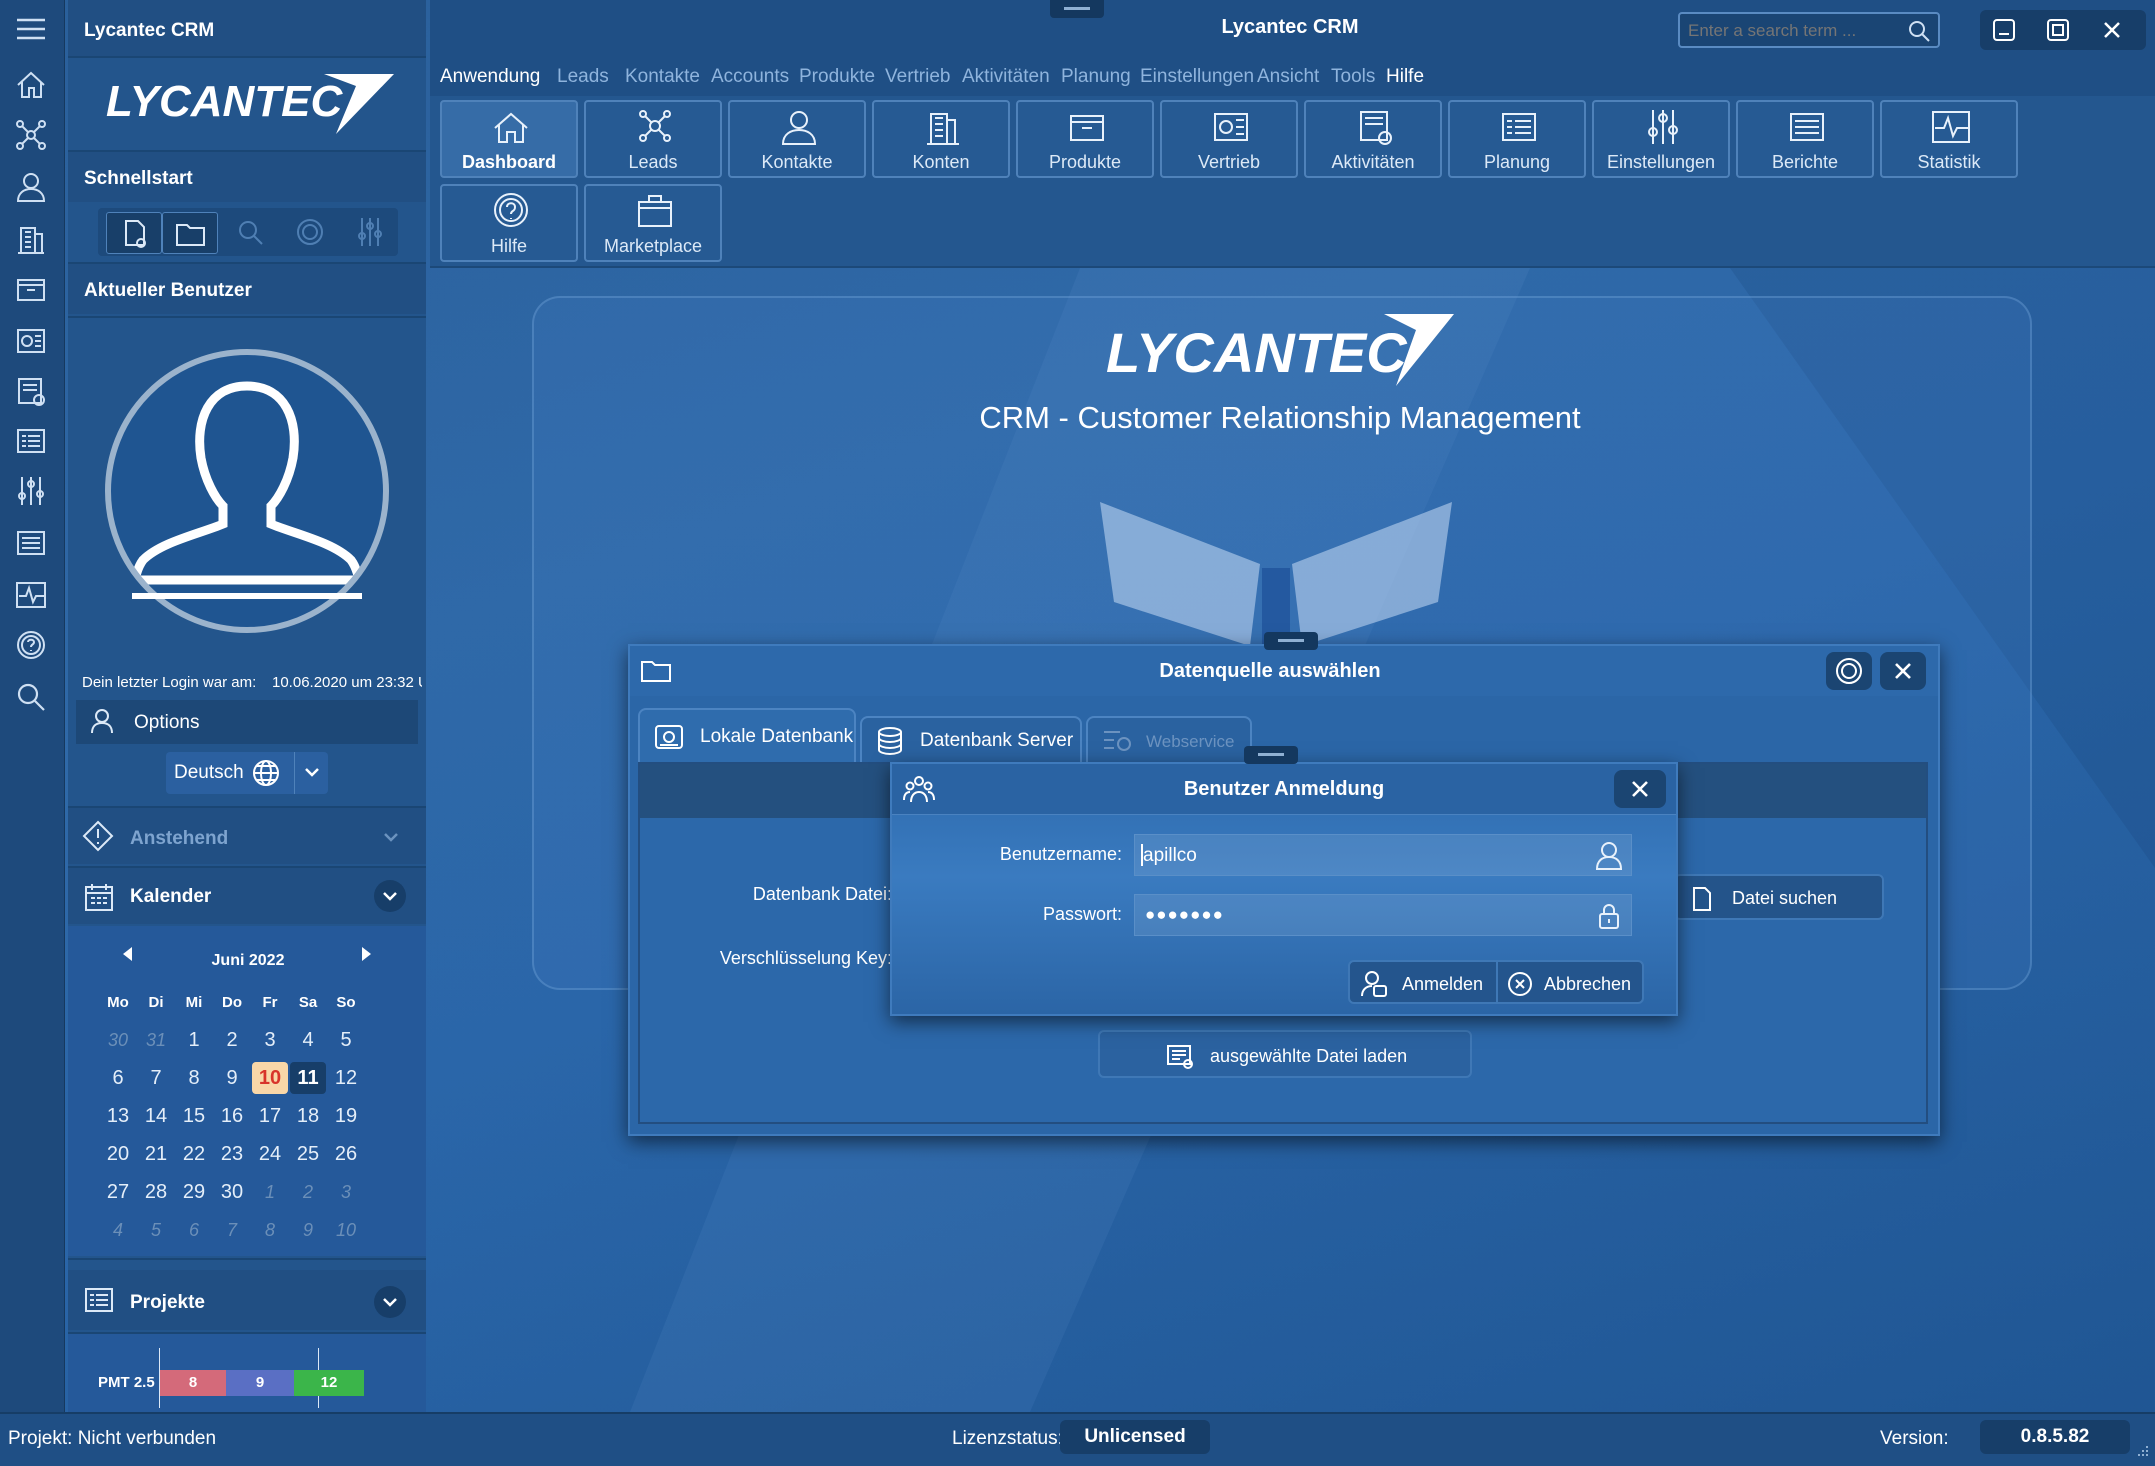 This screenshot has width=2155, height=1466. Describe the element at coordinates (31, 135) in the screenshot. I see `leads-network-icon` at that location.